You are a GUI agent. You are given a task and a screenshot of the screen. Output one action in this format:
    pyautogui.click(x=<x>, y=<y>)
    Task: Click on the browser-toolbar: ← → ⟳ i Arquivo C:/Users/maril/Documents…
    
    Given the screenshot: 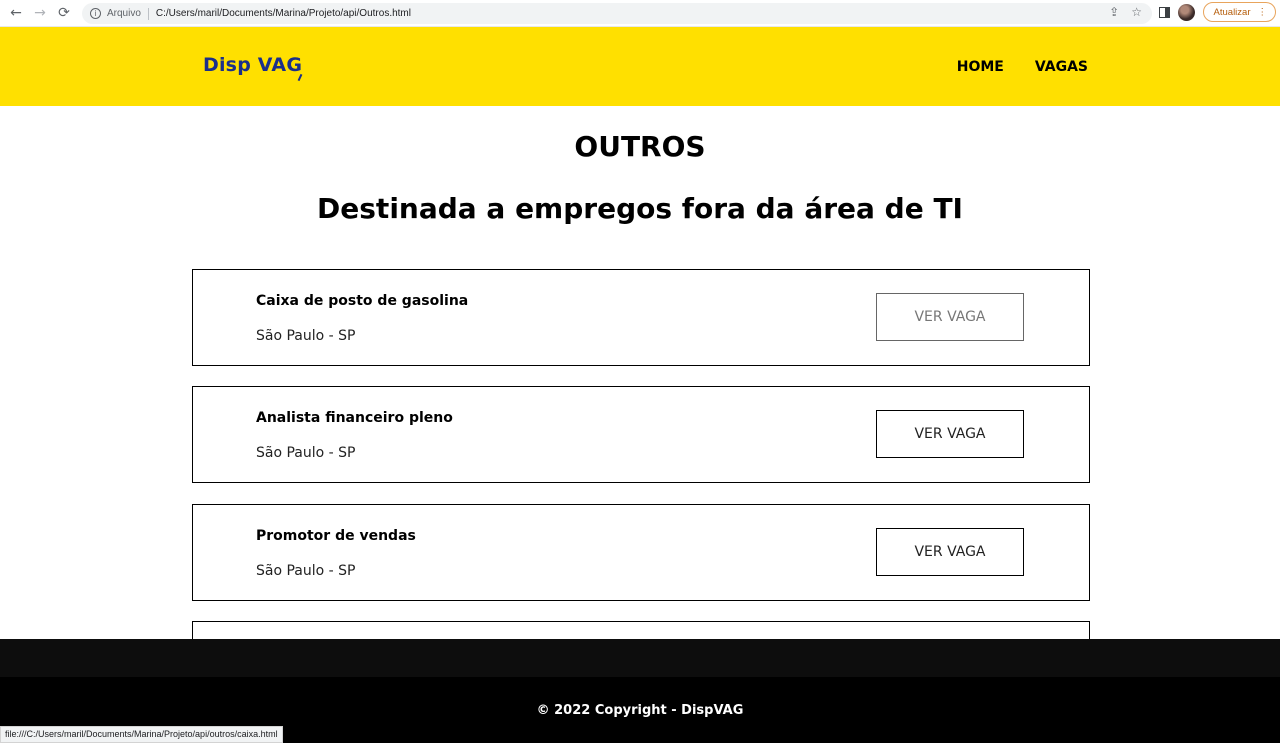 What is the action you would take?
    pyautogui.click(x=640, y=13)
    